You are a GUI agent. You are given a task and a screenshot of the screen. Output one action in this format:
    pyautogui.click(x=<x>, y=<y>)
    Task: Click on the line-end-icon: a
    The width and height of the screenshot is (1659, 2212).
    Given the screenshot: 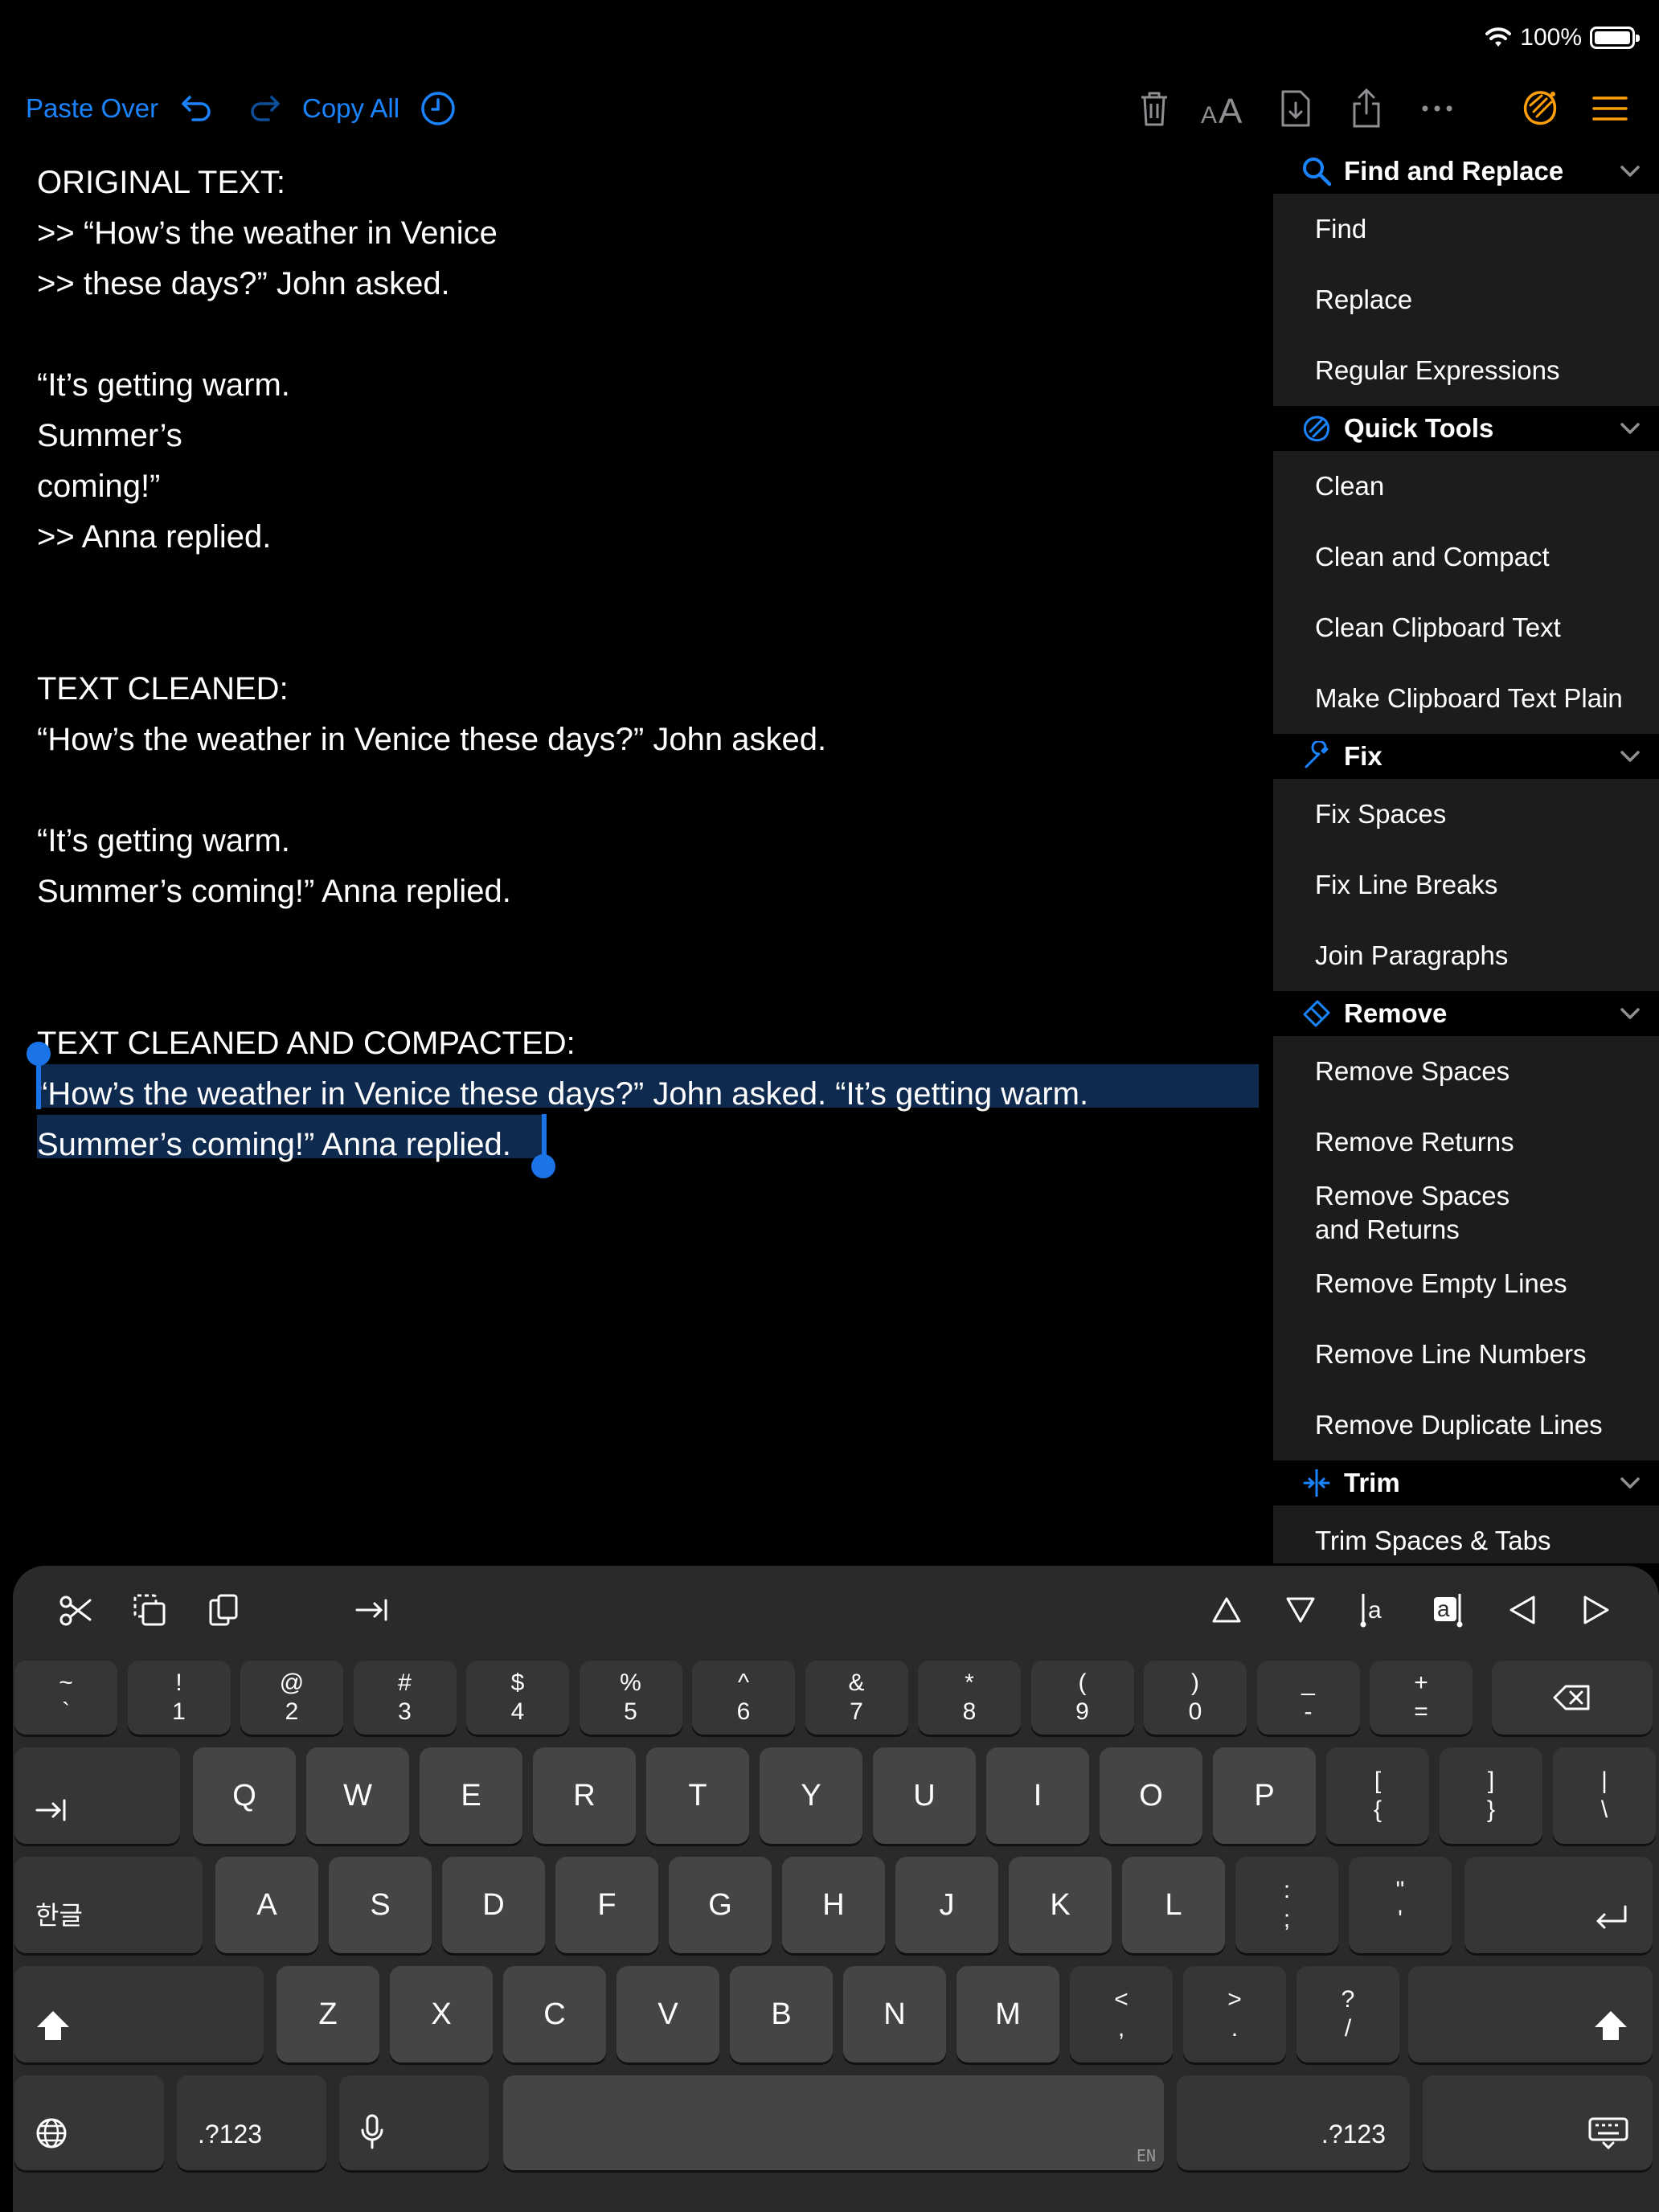 What is the action you would take?
    pyautogui.click(x=1448, y=1610)
    